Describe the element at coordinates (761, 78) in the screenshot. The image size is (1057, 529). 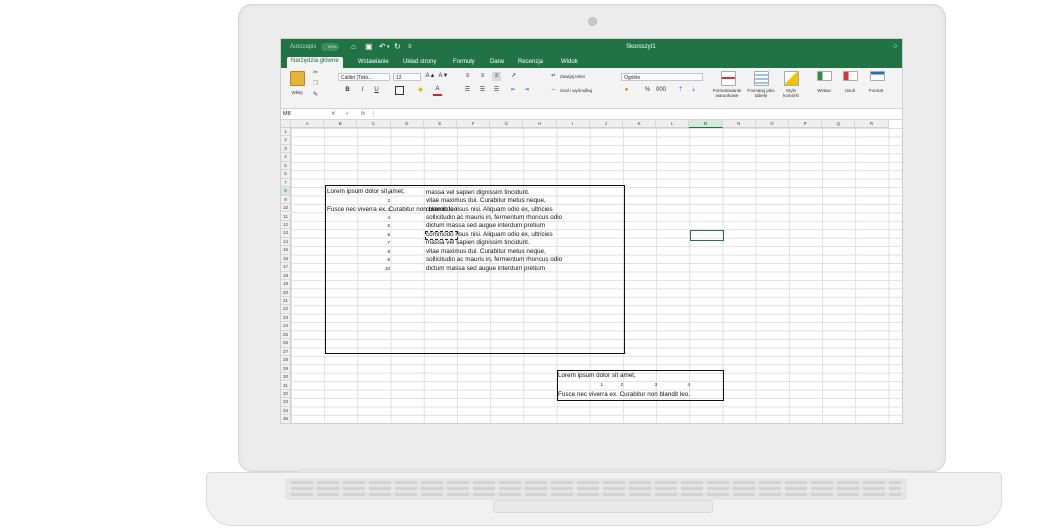
I see `format-as-table-icon` at that location.